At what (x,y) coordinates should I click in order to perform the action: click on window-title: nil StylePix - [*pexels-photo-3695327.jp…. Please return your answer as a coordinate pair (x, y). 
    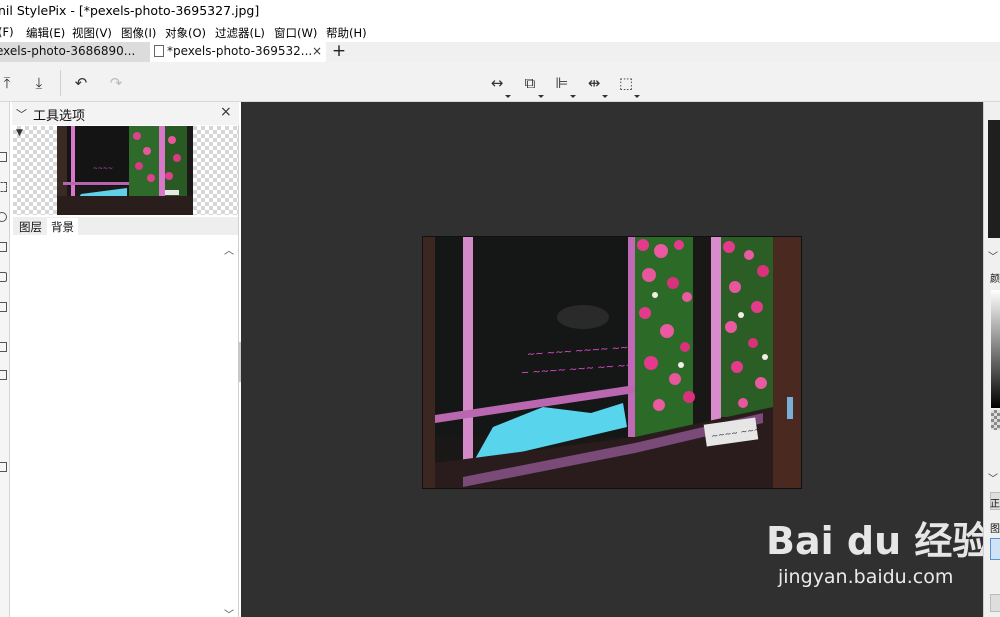
    Looking at the image, I should click on (130, 10).